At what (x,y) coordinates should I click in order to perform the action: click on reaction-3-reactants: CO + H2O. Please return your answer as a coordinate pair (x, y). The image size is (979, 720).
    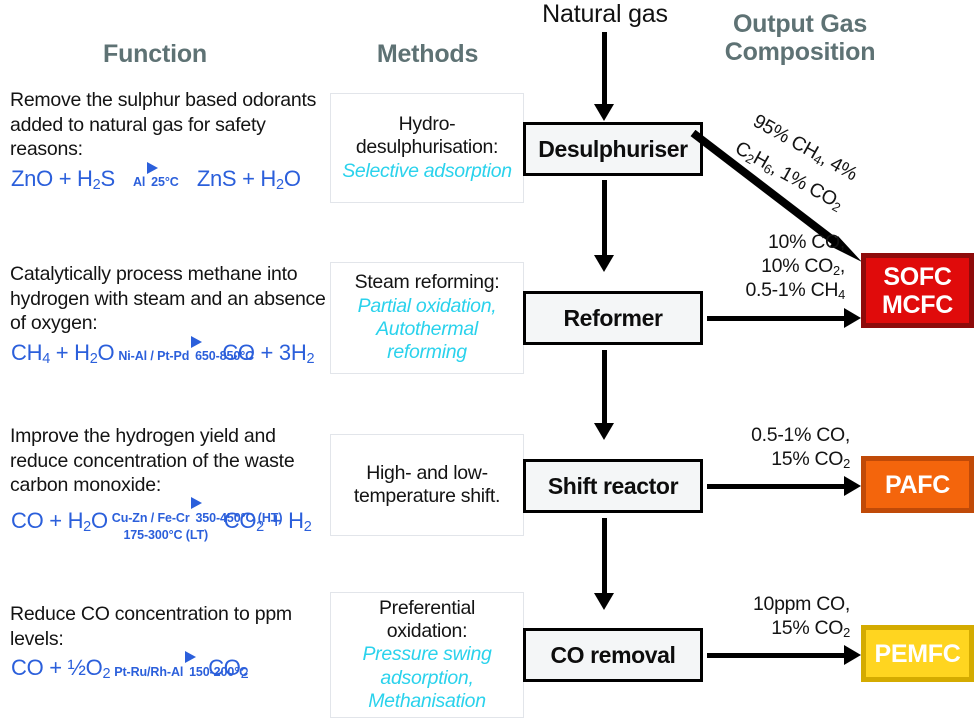
    Looking at the image, I should click on (59, 522).